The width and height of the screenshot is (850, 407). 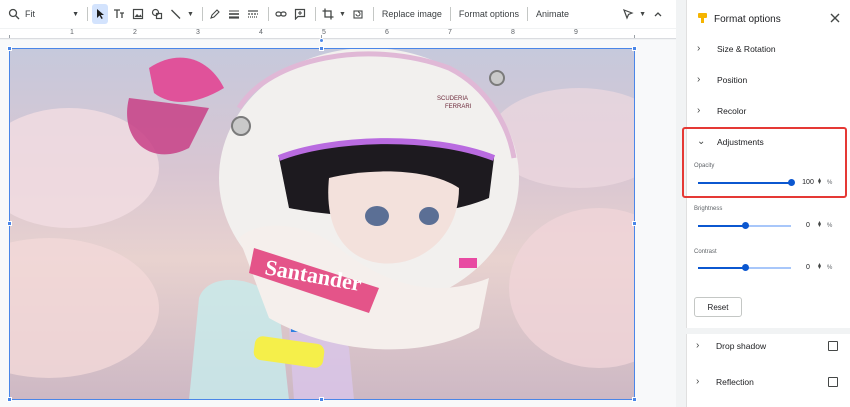 I want to click on add-comment-icon, so click(x=300, y=14).